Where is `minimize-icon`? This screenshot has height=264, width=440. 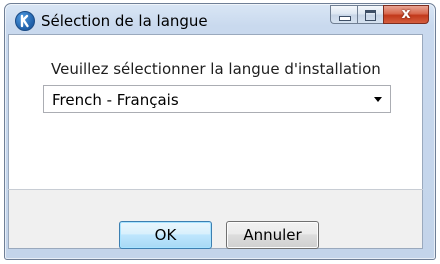
minimize-icon is located at coordinates (345, 18).